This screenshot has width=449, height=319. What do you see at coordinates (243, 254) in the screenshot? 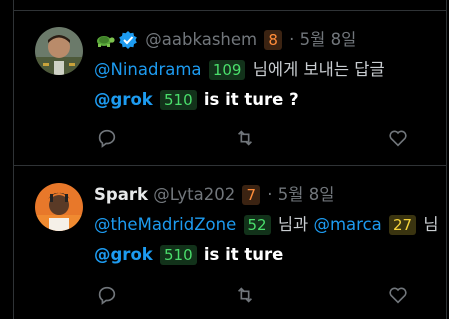
I see `tweet-body: is it ture` at bounding box center [243, 254].